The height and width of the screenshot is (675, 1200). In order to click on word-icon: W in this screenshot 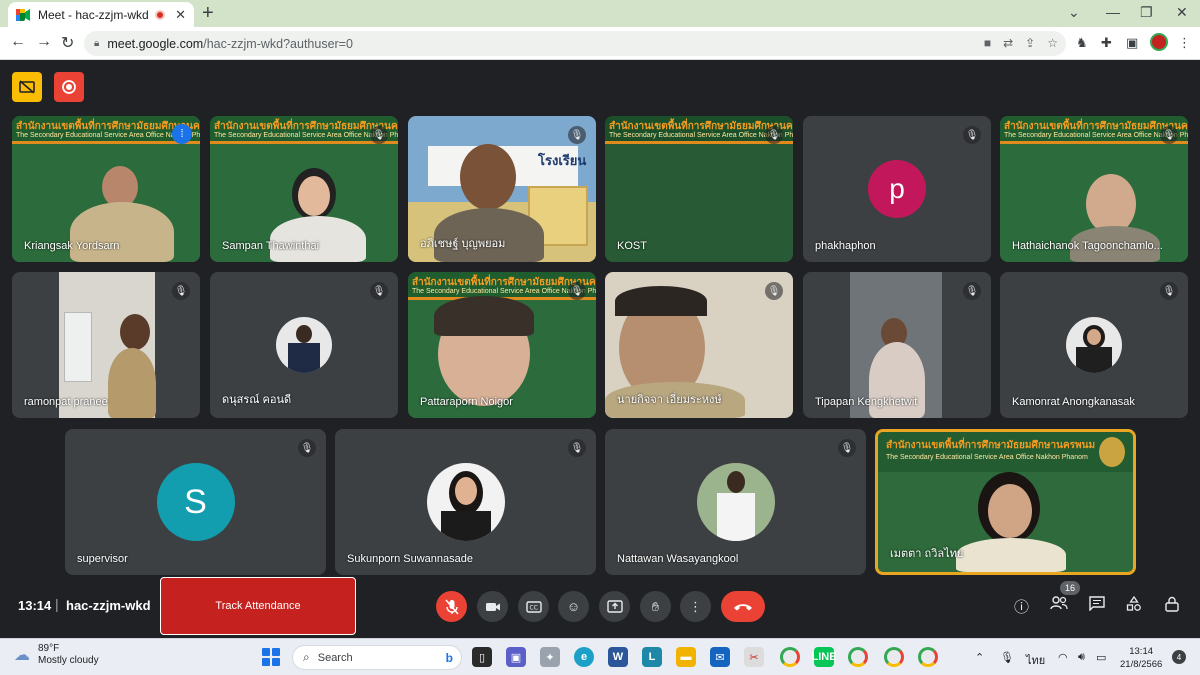, I will do `click(618, 657)`.